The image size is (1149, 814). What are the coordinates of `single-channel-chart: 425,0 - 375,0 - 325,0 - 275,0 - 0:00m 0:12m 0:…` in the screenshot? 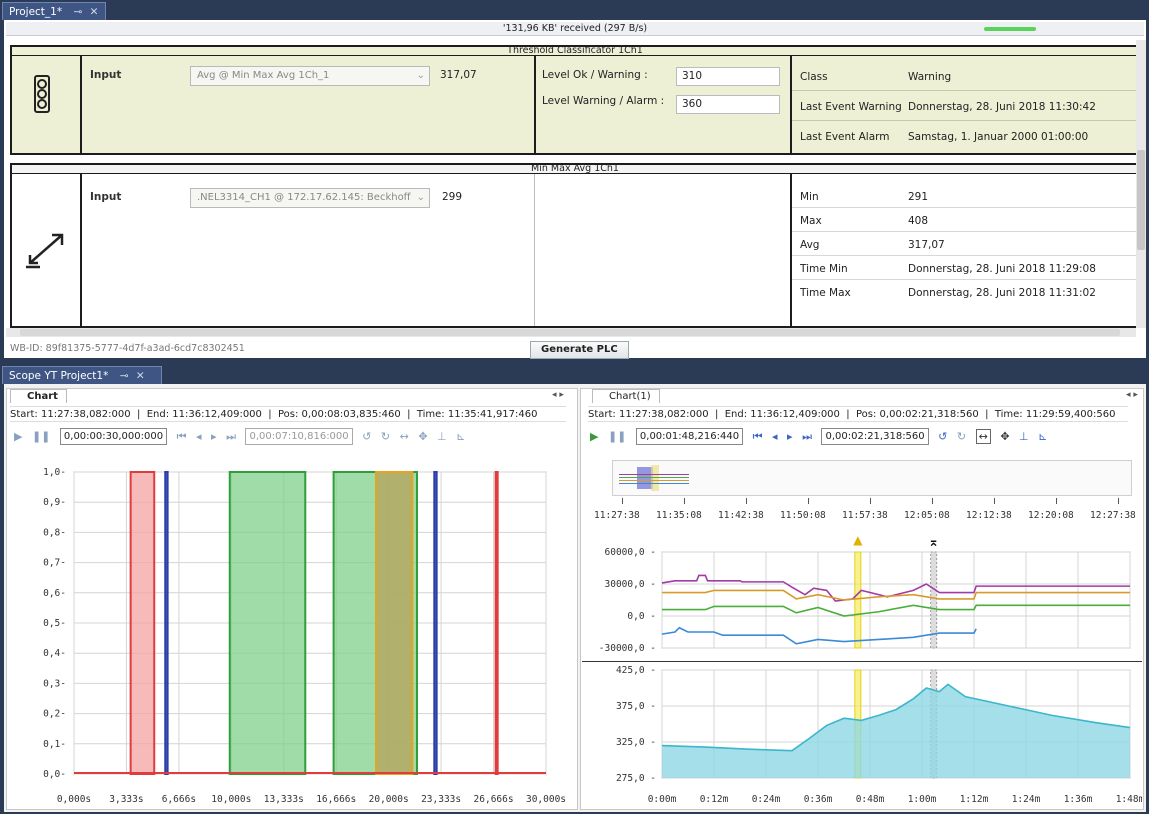 It's located at (862, 735).